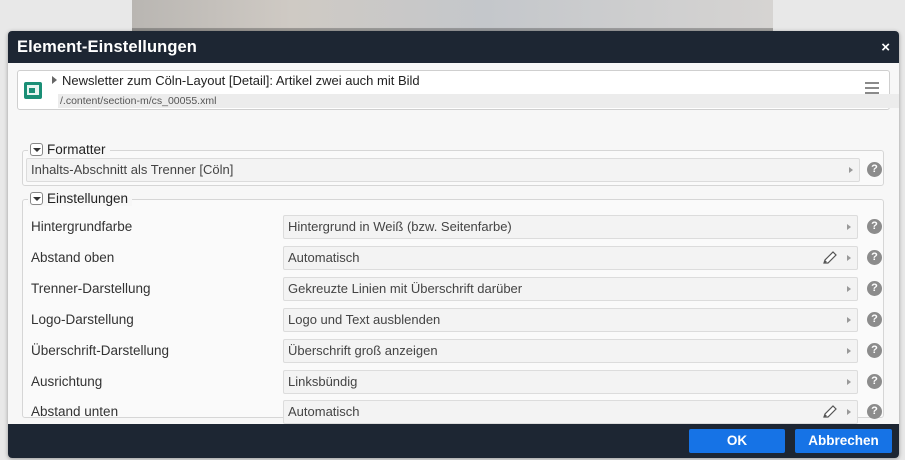  What do you see at coordinates (570, 258) in the screenshot?
I see `setting-select-abstand-oben: Automatisch` at bounding box center [570, 258].